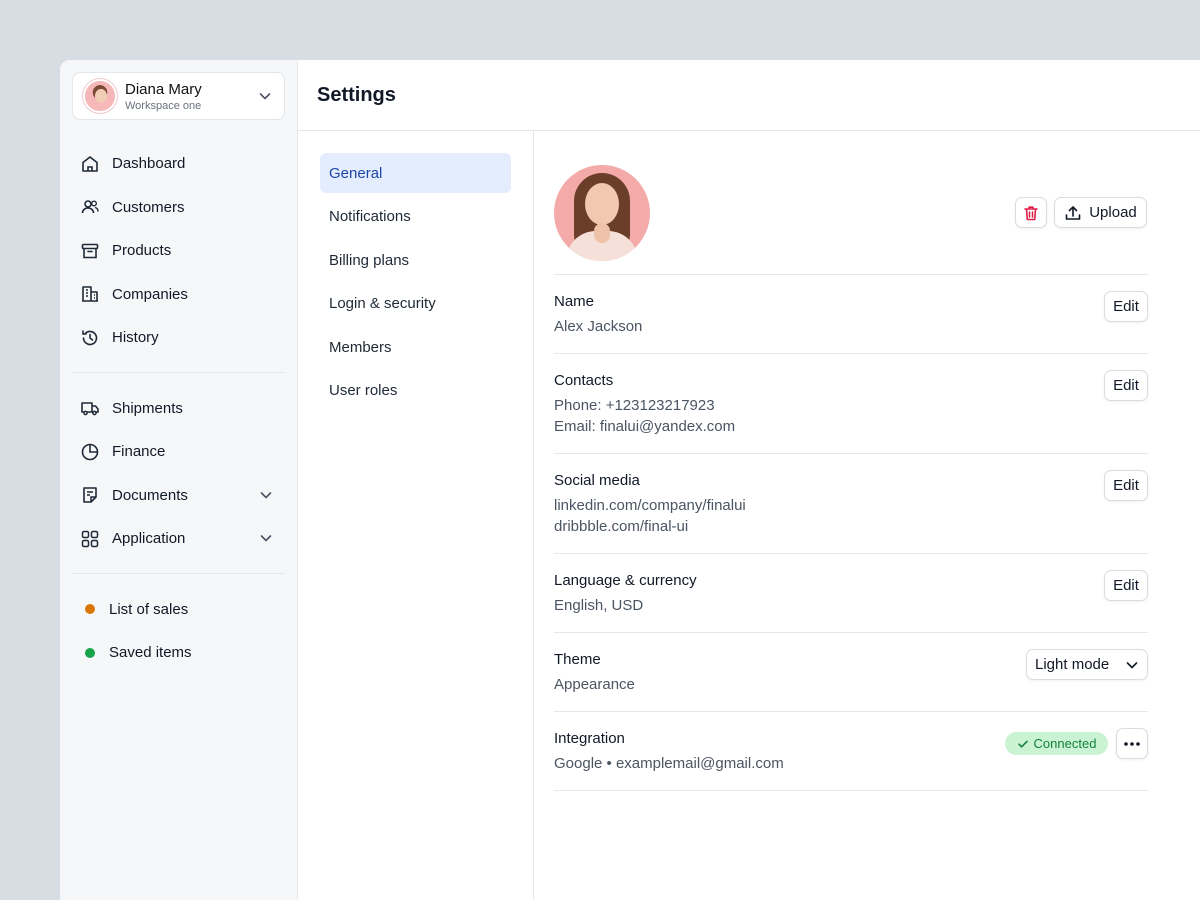  Describe the element at coordinates (1126, 485) in the screenshot. I see `edit-social-button: Edit` at that location.